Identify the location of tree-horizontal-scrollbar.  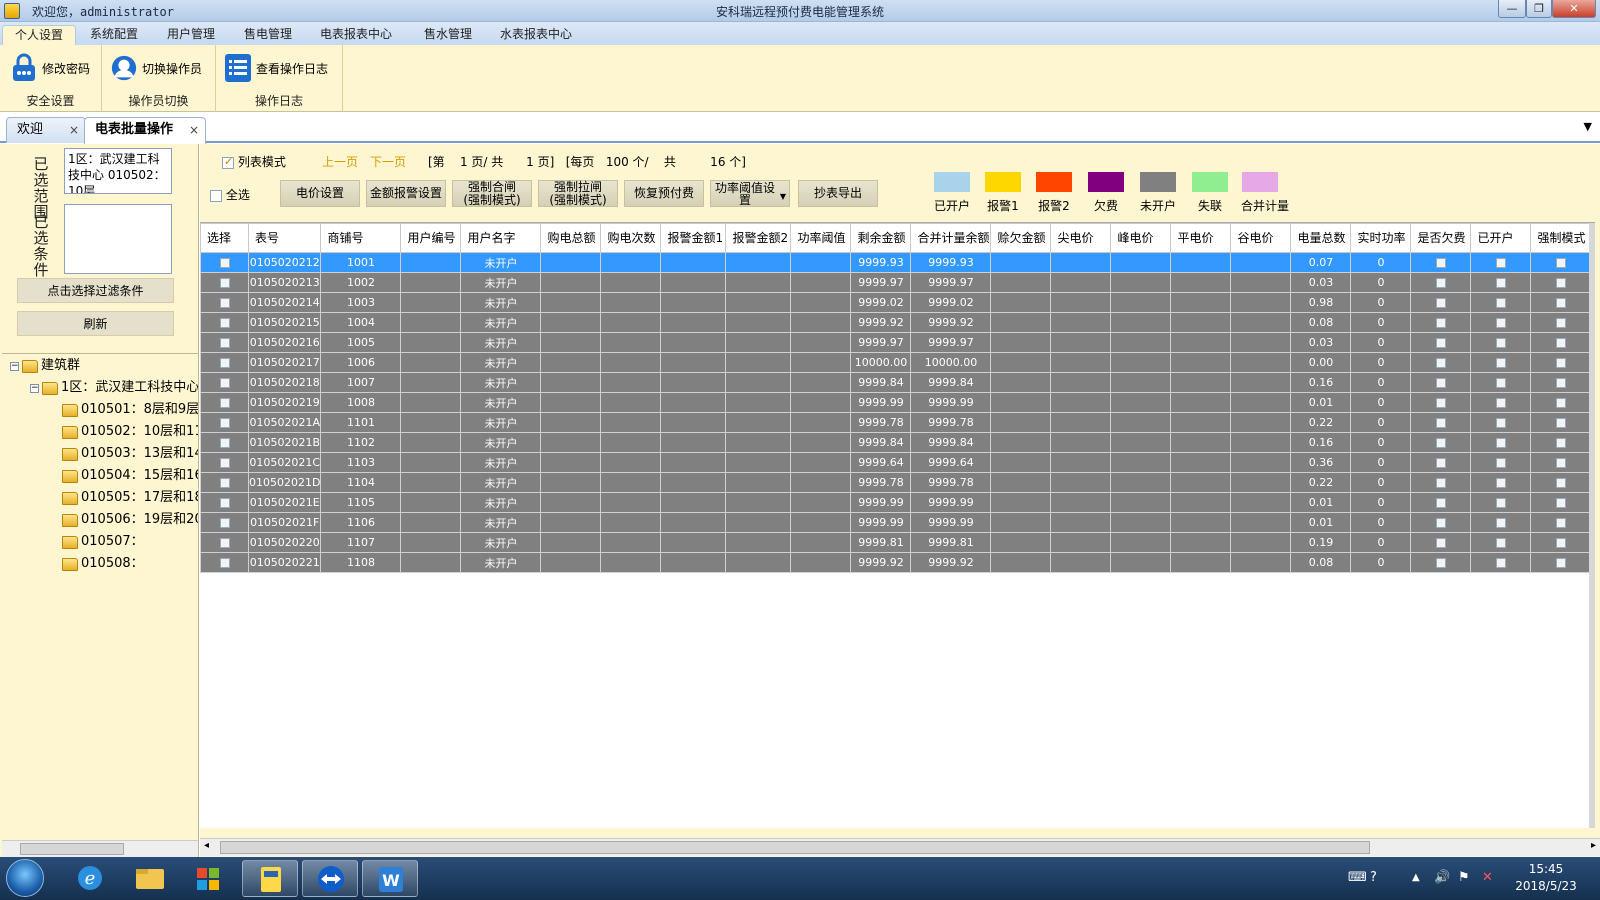
(100, 848).